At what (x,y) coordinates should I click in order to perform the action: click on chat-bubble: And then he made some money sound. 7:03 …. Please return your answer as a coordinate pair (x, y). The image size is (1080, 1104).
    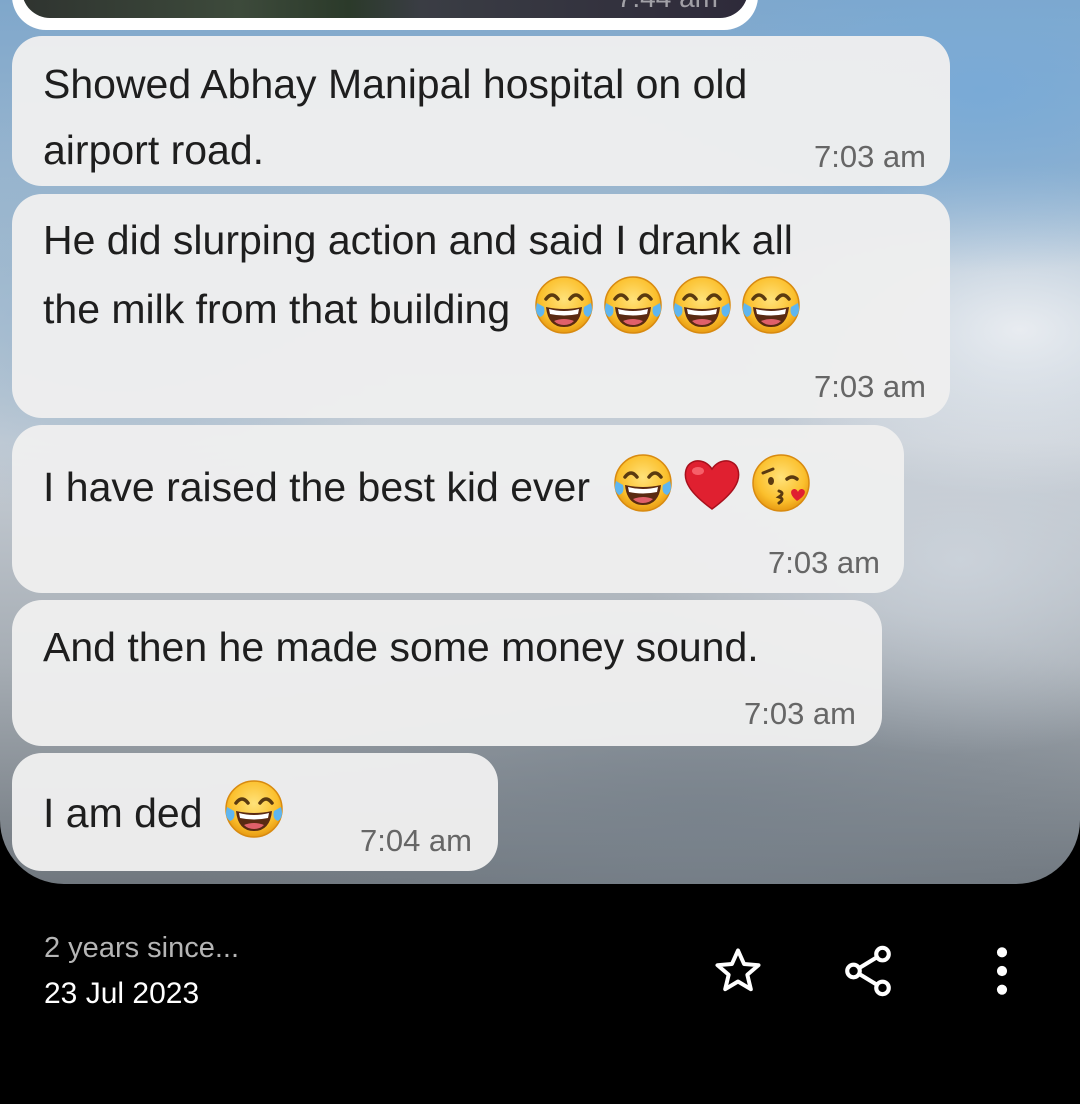
    Looking at the image, I should click on (447, 673).